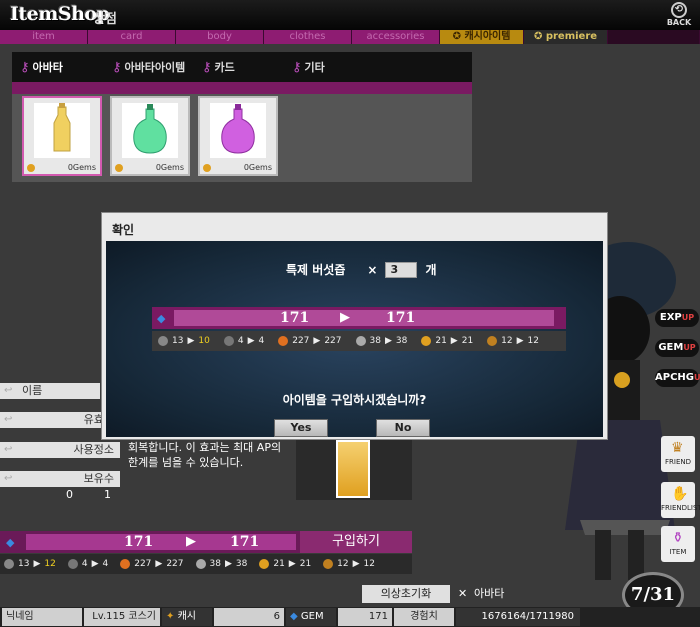 The height and width of the screenshot is (627, 700). Describe the element at coordinates (42, 617) in the screenshot. I see `nickname-label: 닉네임` at that location.